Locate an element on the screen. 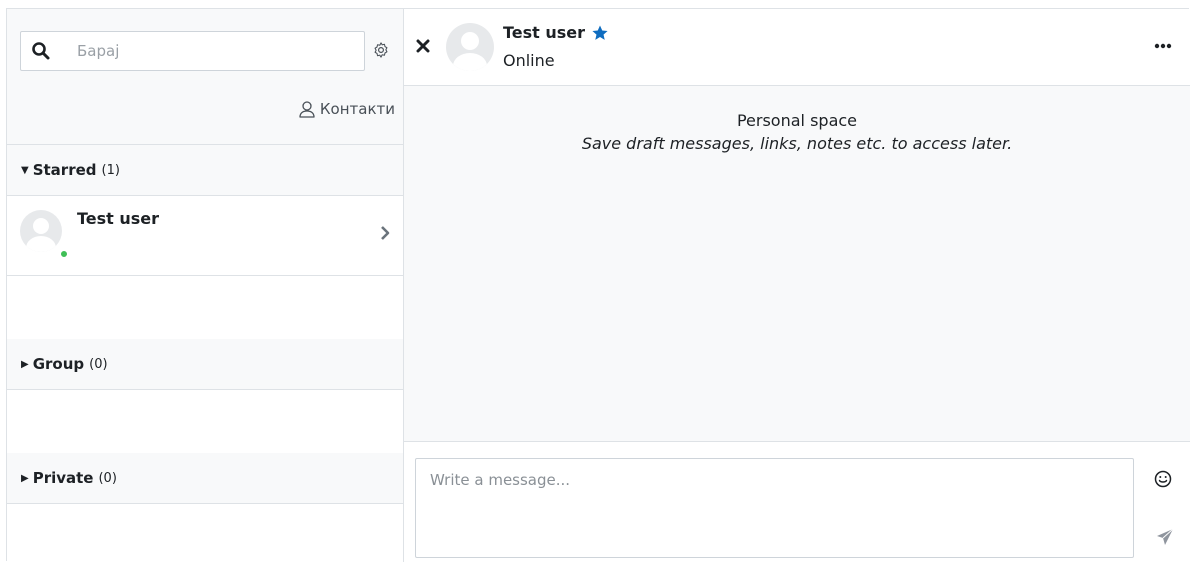  search-icon is located at coordinates (41, 51).